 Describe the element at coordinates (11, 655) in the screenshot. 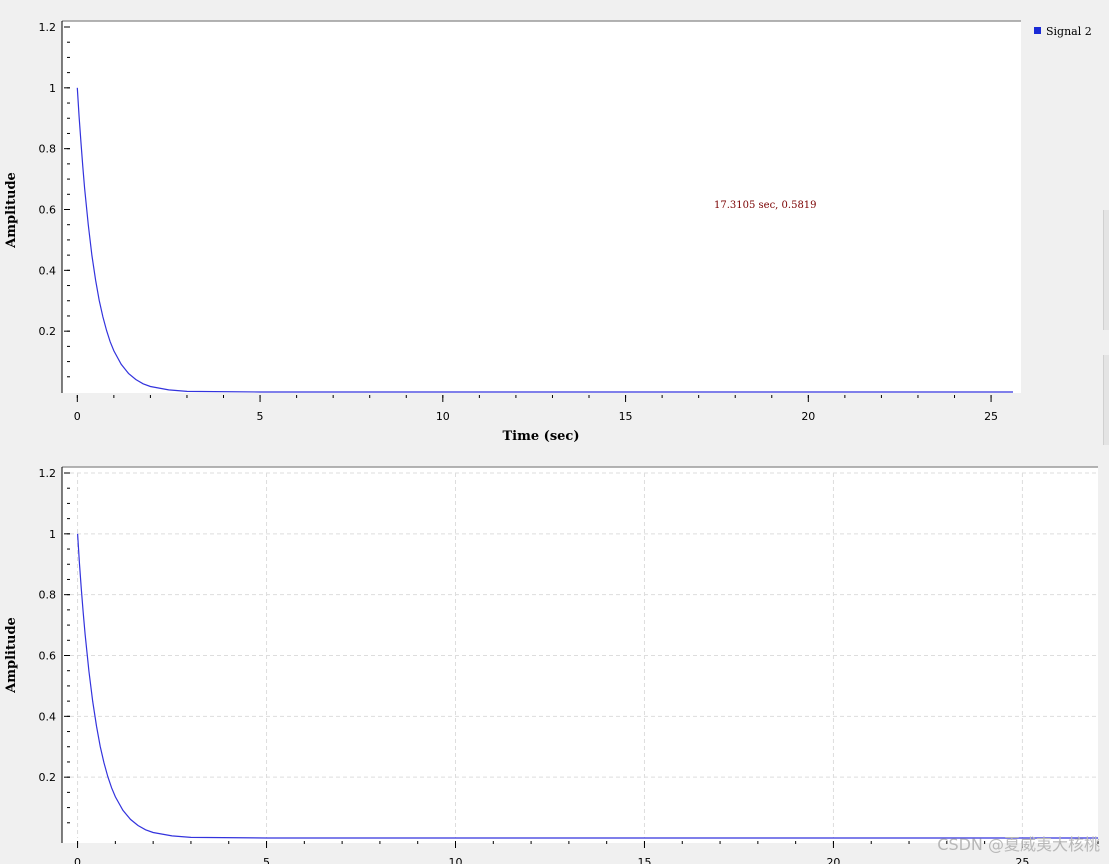

I see `plot-2-y-axis-label: Amplitude` at that location.